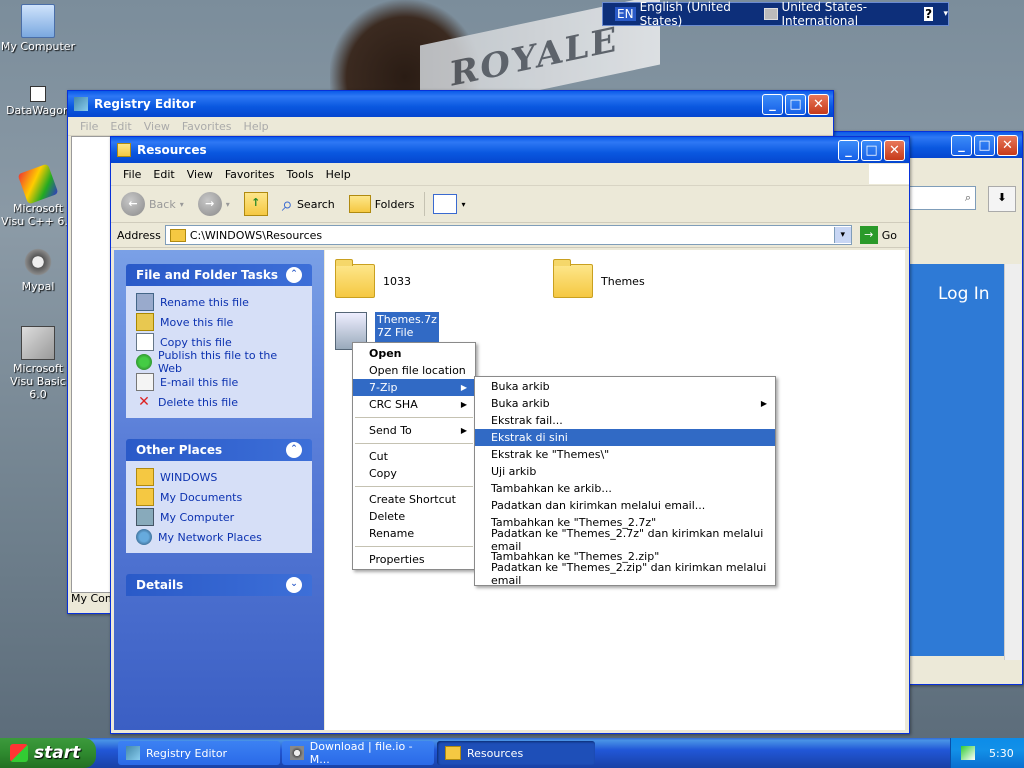 This screenshot has width=1024, height=768. Describe the element at coordinates (145, 342) in the screenshot. I see `copy-icon` at that location.